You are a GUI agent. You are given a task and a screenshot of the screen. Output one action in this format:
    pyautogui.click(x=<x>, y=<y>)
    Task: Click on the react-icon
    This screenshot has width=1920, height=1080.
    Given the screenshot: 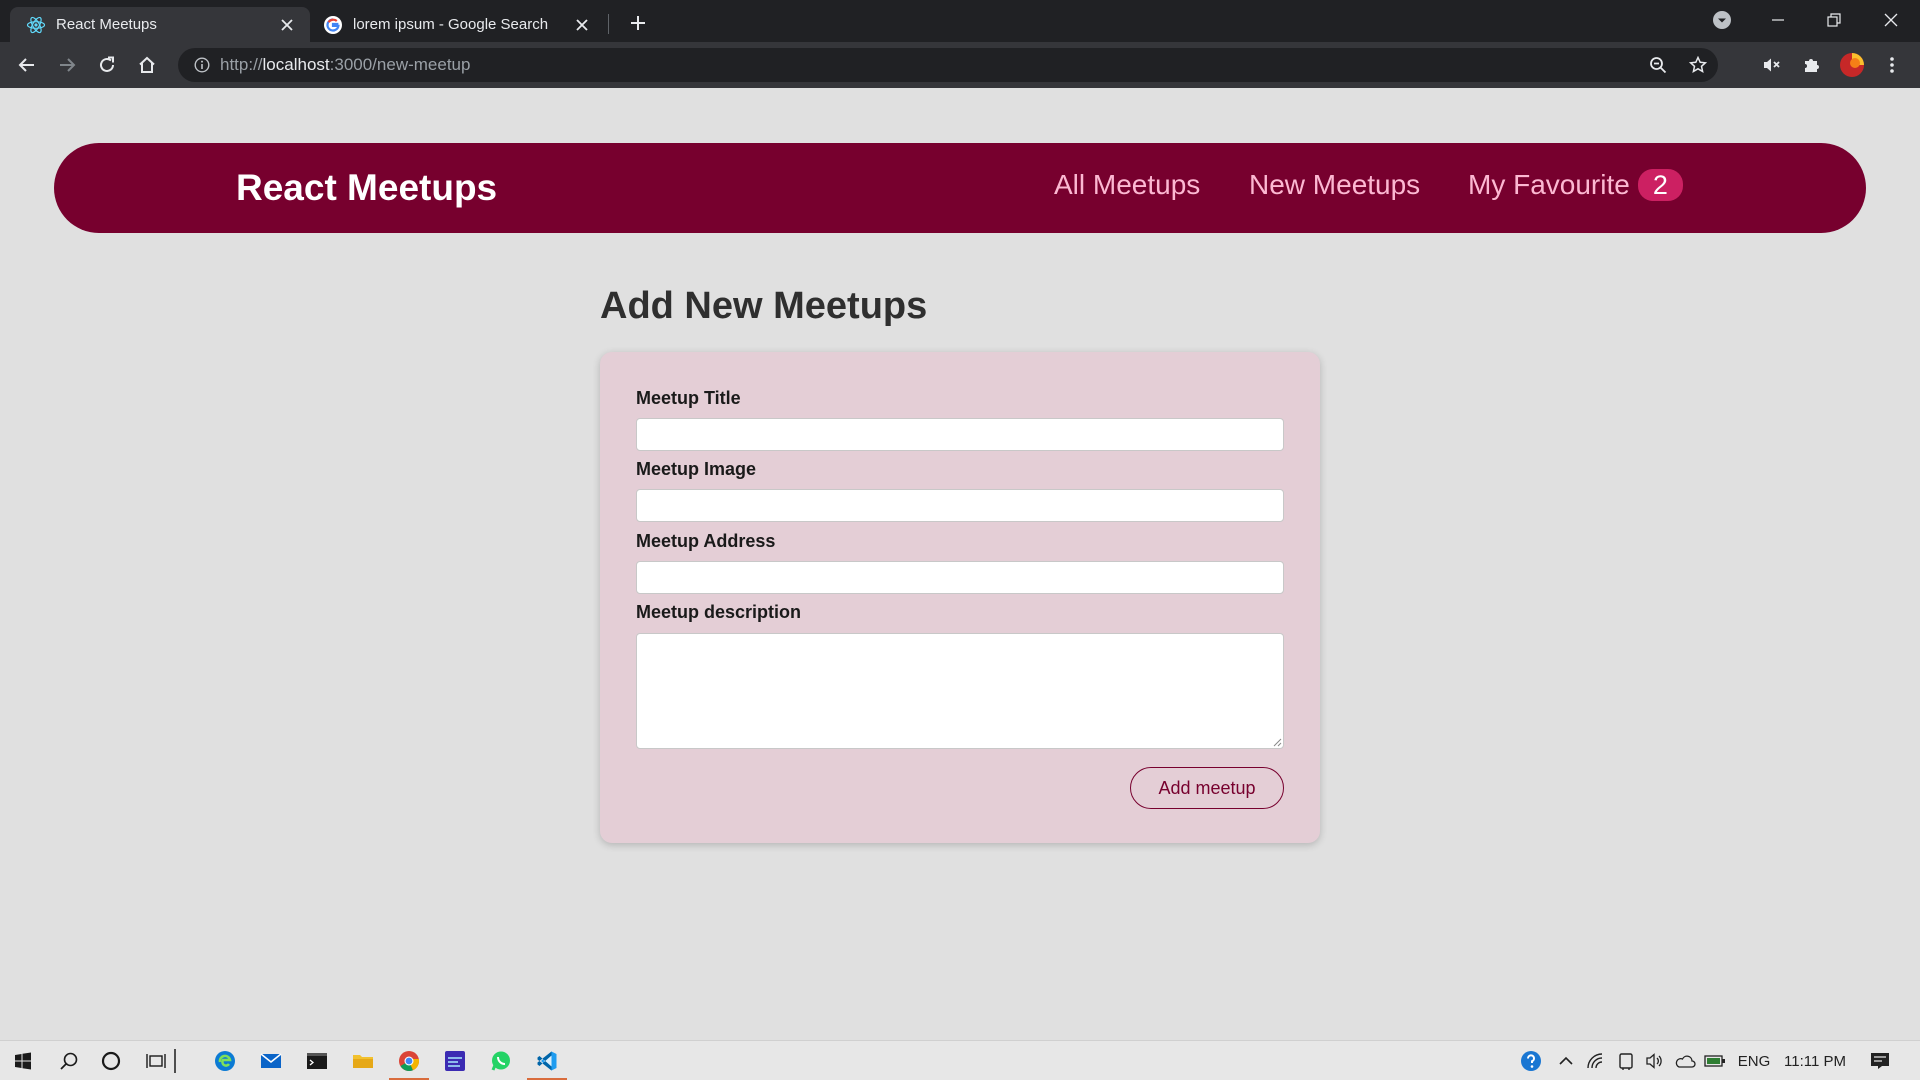 What is the action you would take?
    pyautogui.click(x=36, y=25)
    